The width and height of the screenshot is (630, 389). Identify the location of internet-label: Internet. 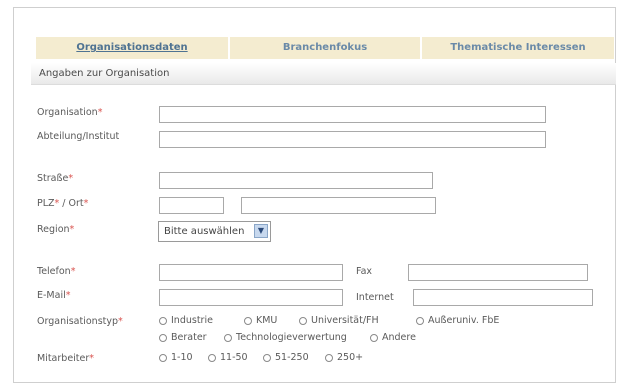
(375, 297).